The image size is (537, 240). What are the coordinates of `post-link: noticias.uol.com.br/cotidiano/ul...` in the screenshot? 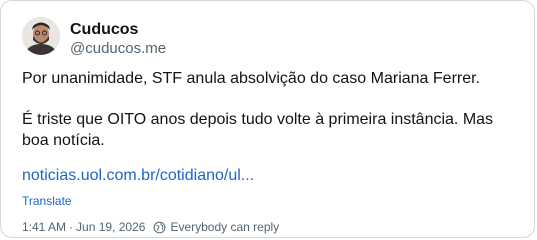 It's located at (138, 175).